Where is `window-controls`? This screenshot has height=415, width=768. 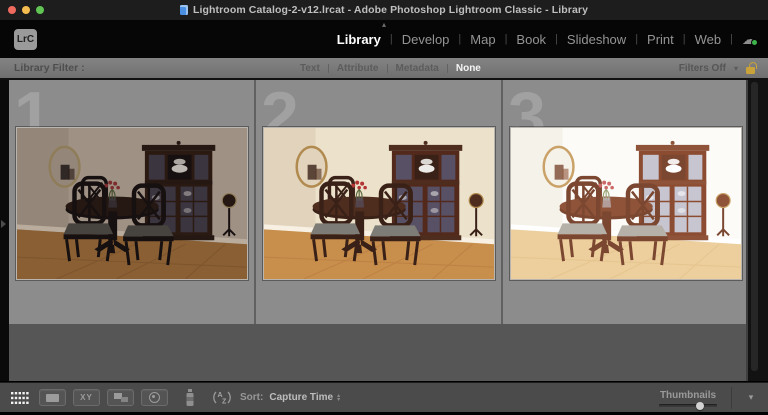 window-controls is located at coordinates (26, 10).